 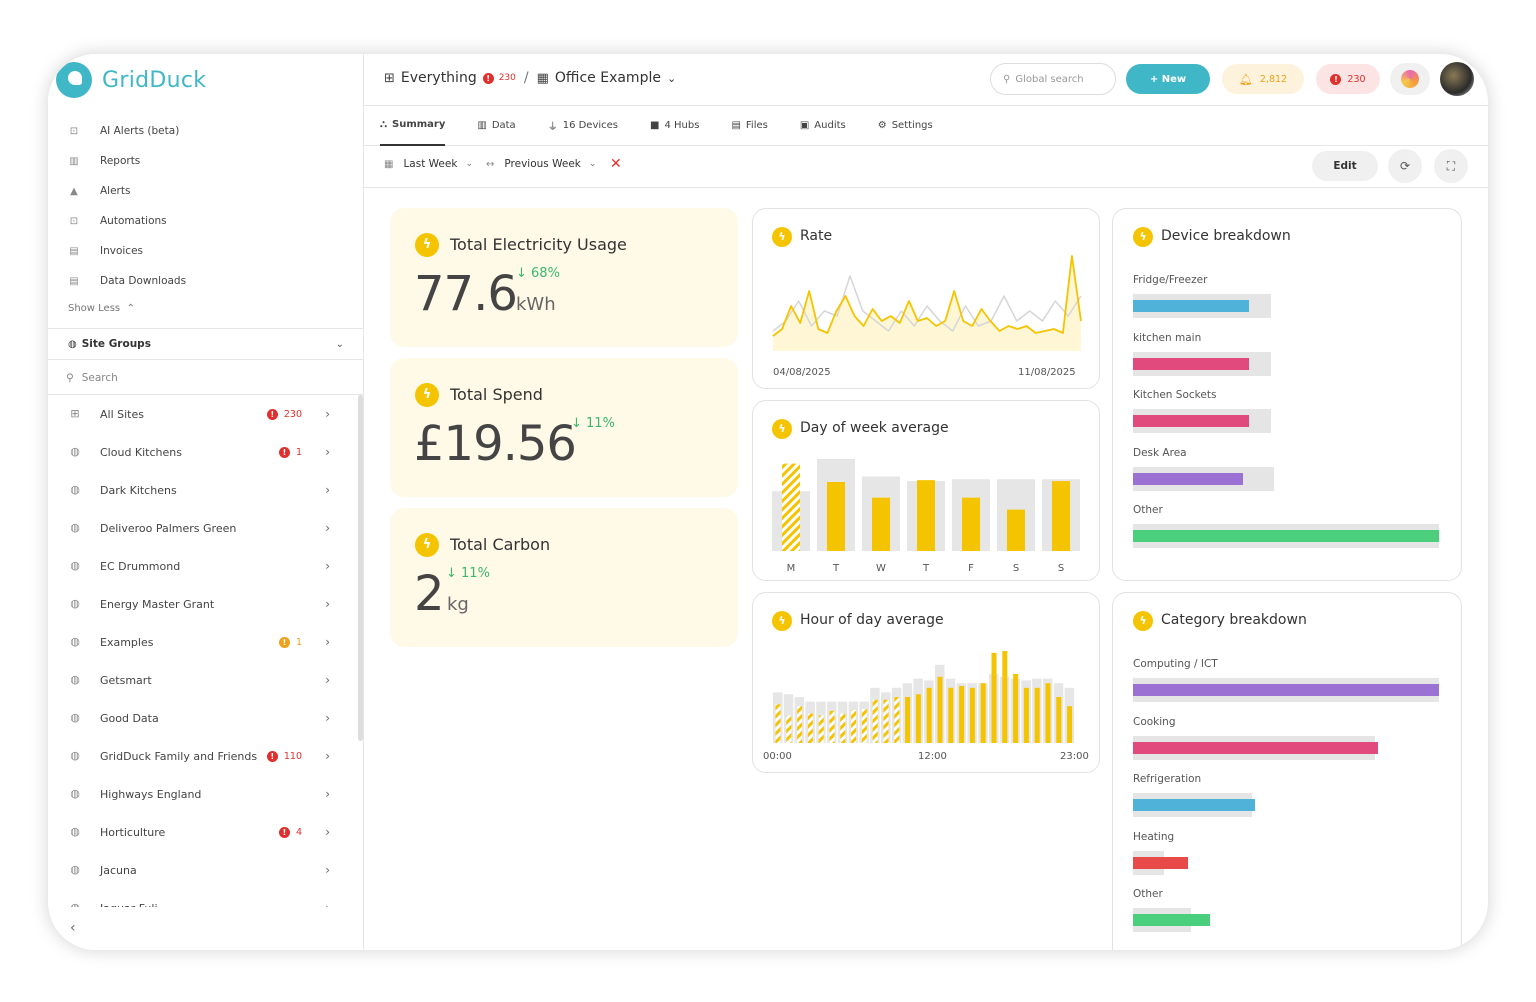 I want to click on new-button: + New, so click(x=1168, y=79).